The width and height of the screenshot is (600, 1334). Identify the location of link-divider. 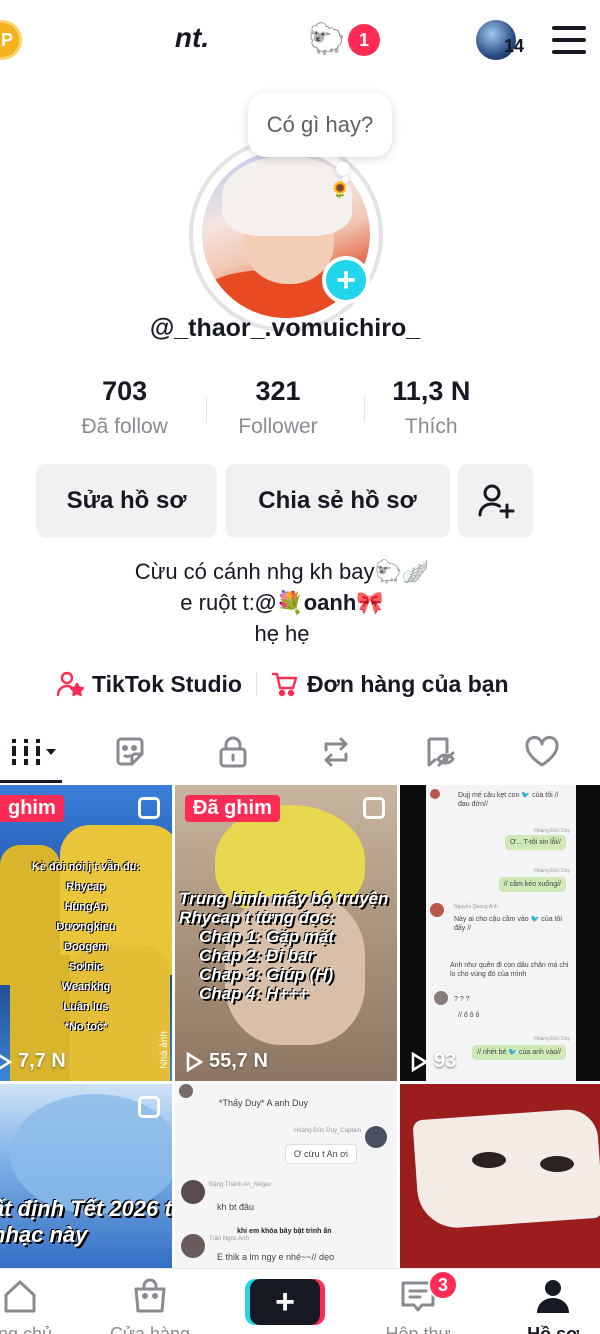
(256, 684).